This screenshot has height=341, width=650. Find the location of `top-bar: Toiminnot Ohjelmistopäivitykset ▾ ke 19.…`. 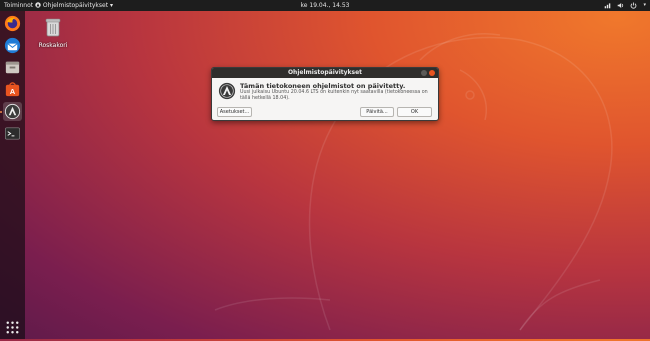

top-bar: Toiminnot Ohjelmistopäivitykset ▾ ke 19.… is located at coordinates (325, 5).